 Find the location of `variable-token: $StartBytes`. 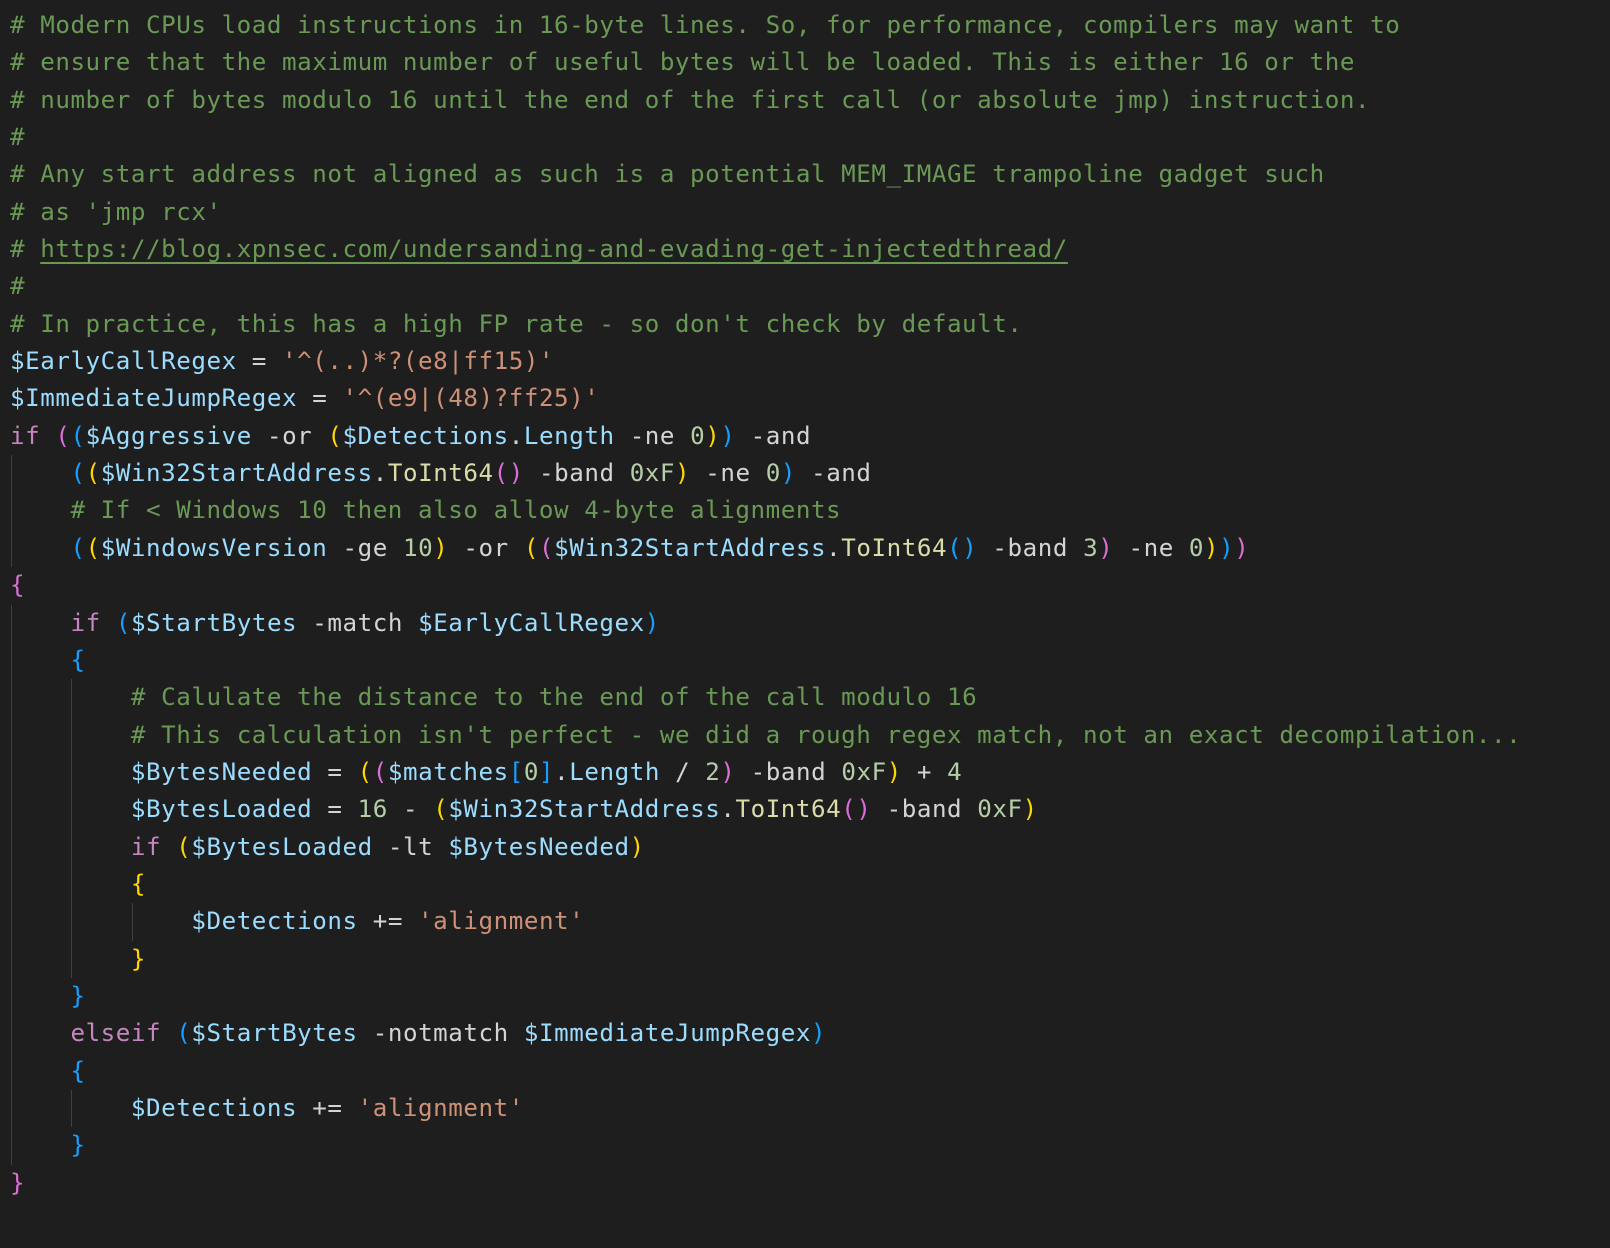

variable-token: $StartBytes is located at coordinates (274, 1033).